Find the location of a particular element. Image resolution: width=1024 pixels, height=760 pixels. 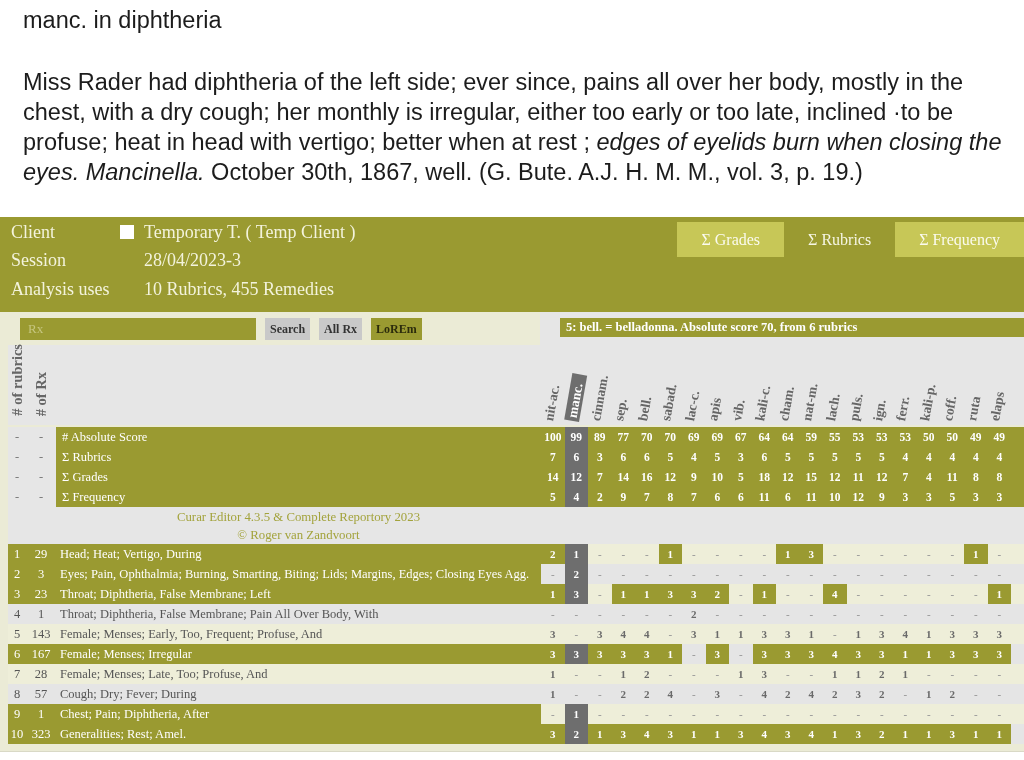

toolbar-button: Search is located at coordinates (288, 329).